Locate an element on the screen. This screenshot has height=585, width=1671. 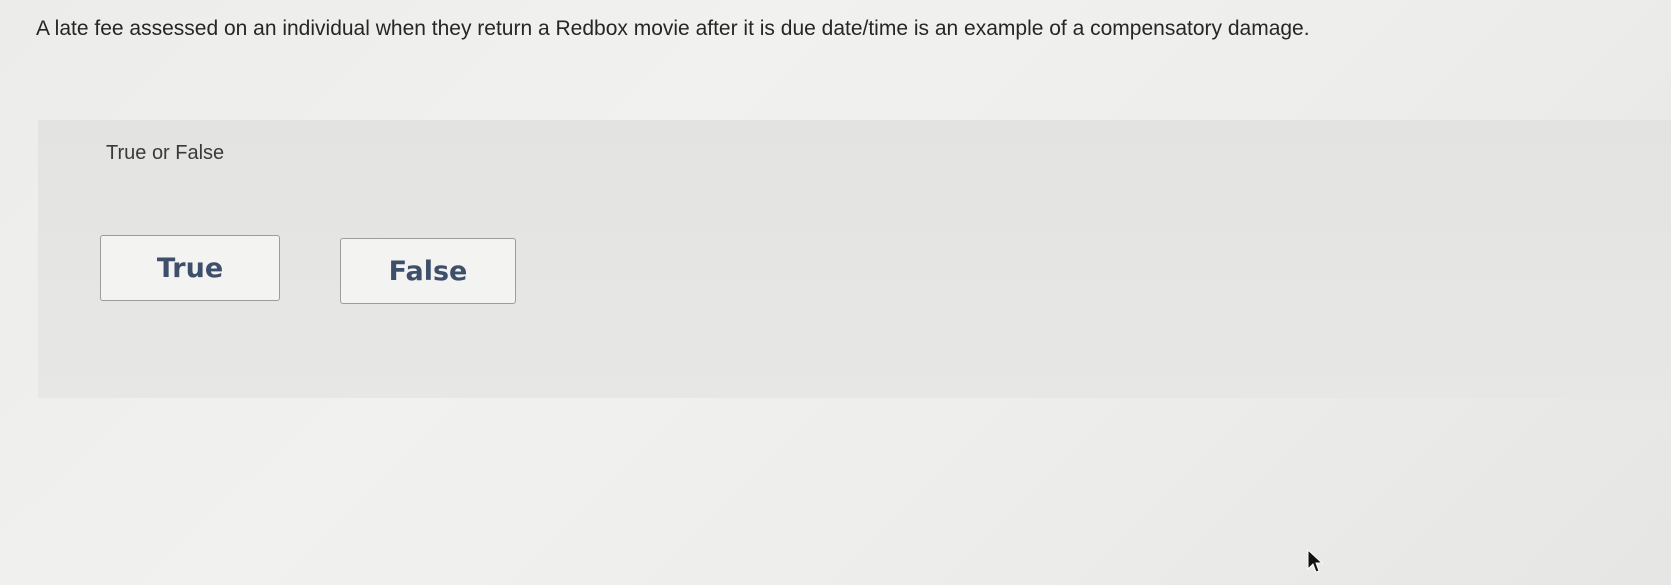
mouse-pointer-icon is located at coordinates (1315, 561).